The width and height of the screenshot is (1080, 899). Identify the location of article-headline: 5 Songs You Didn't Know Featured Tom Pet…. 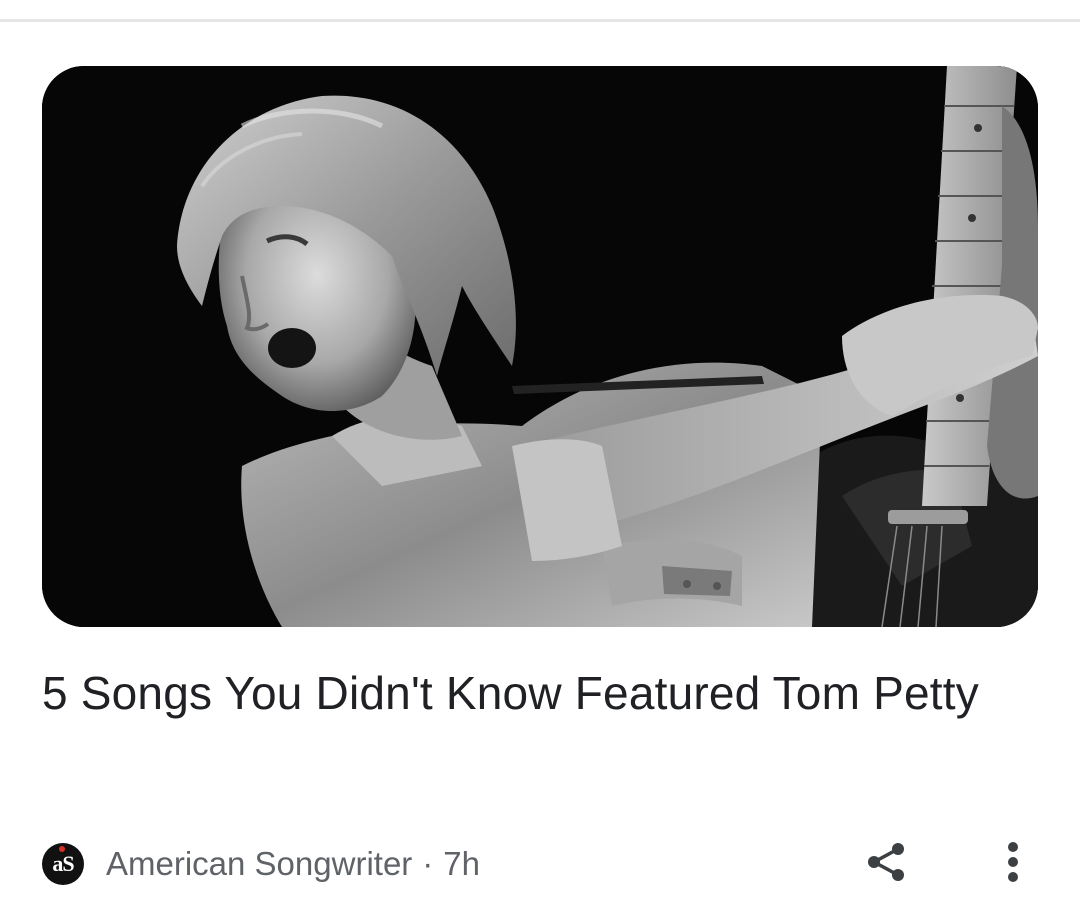
(522, 693).